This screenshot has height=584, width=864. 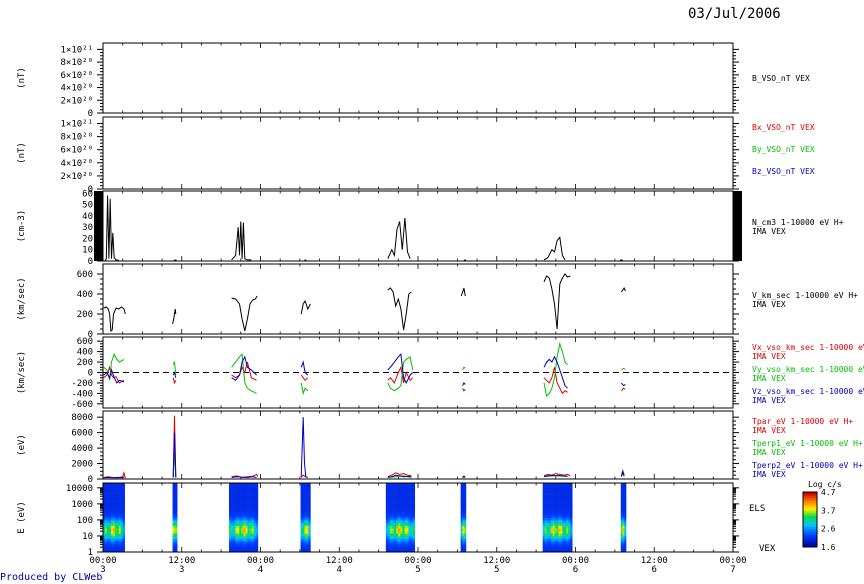 What do you see at coordinates (22, 517) in the screenshot?
I see `y-axis-label: E (eV)` at bounding box center [22, 517].